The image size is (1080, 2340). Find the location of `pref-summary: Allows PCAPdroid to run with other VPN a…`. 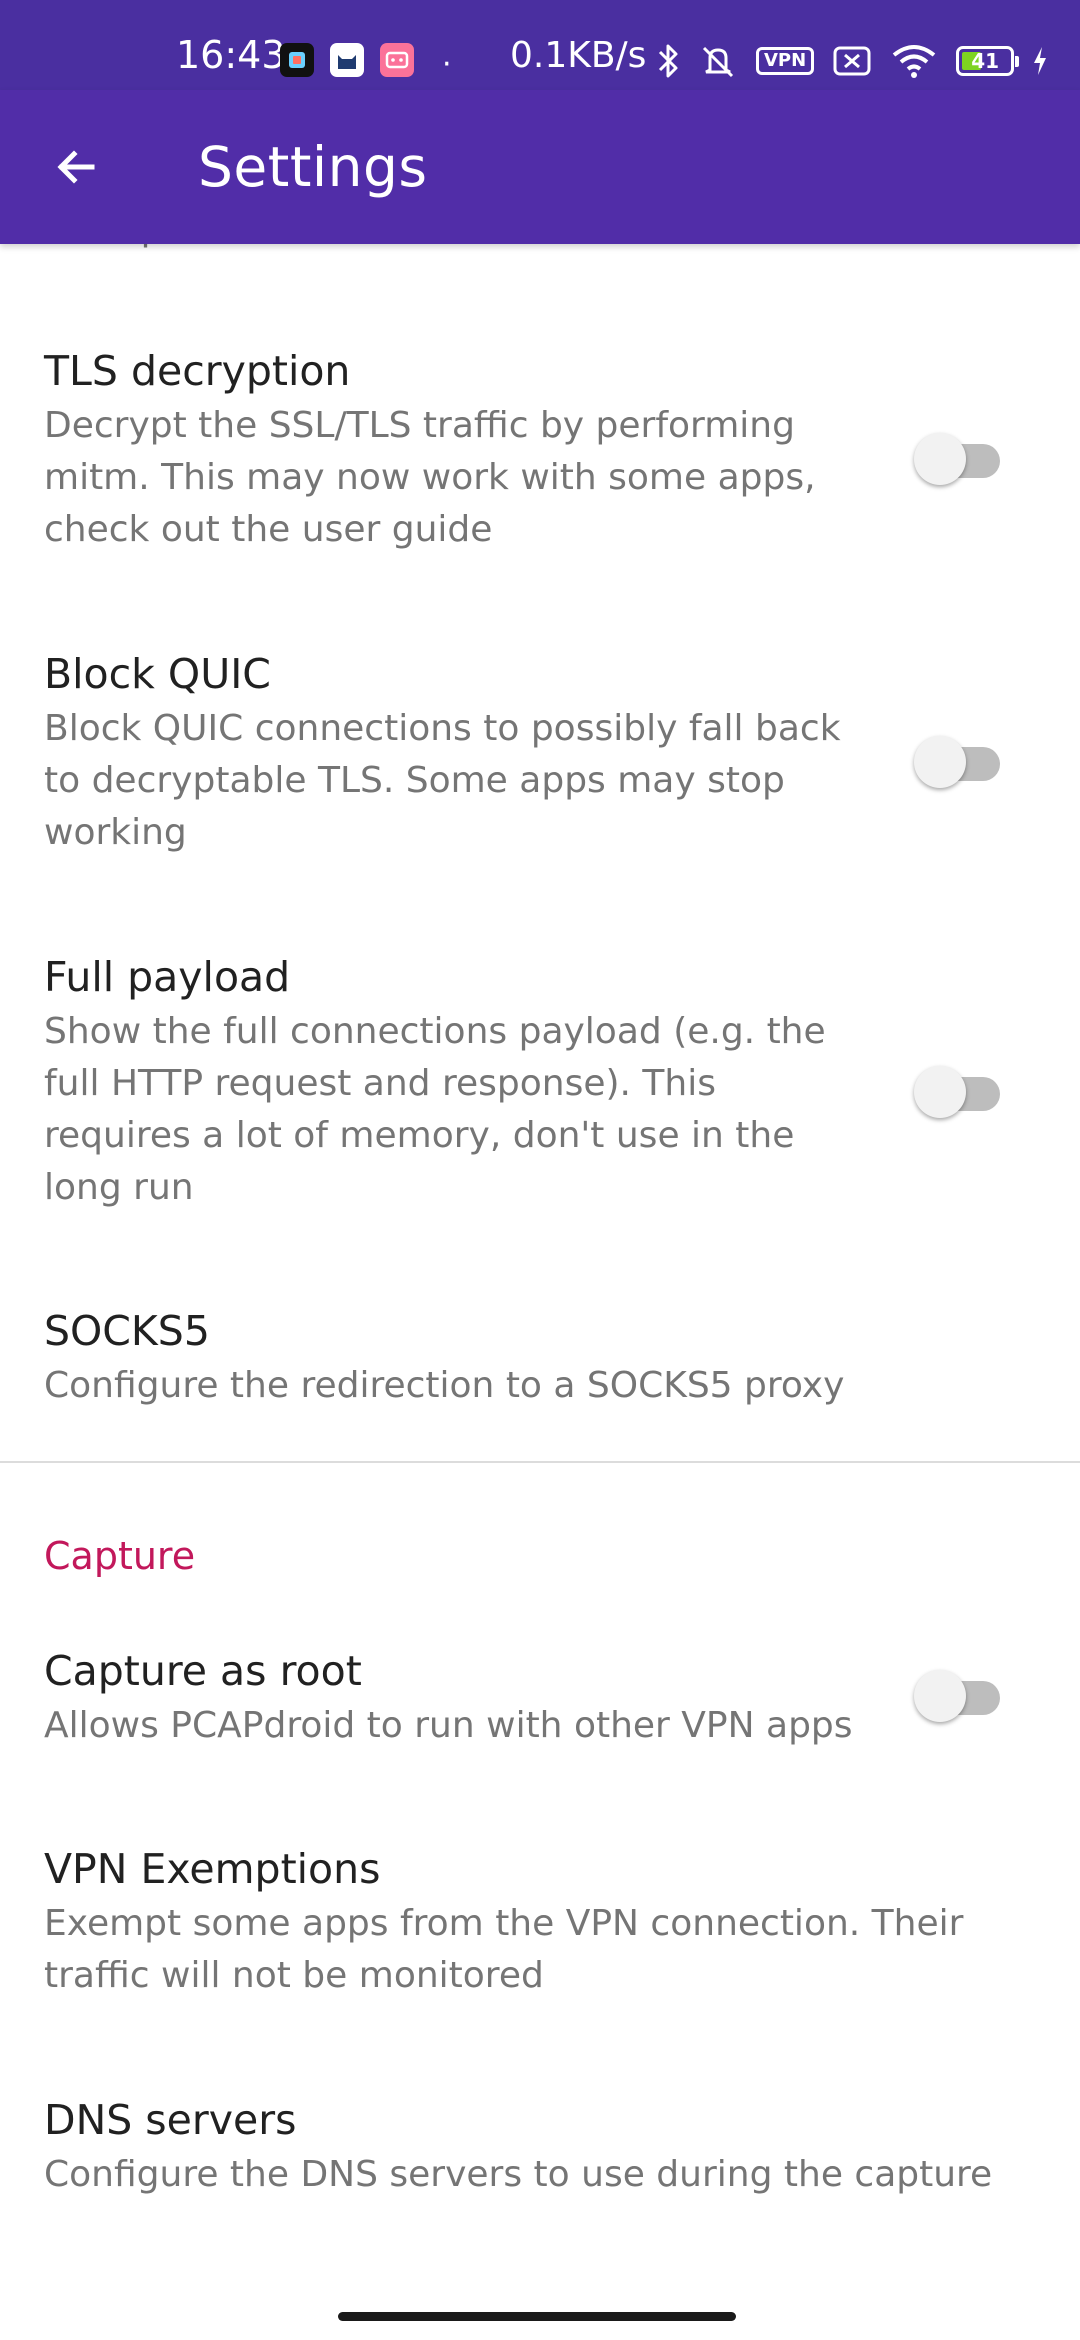

pref-summary: Allows PCAPdroid to run with other VPN a… is located at coordinates (448, 1725).